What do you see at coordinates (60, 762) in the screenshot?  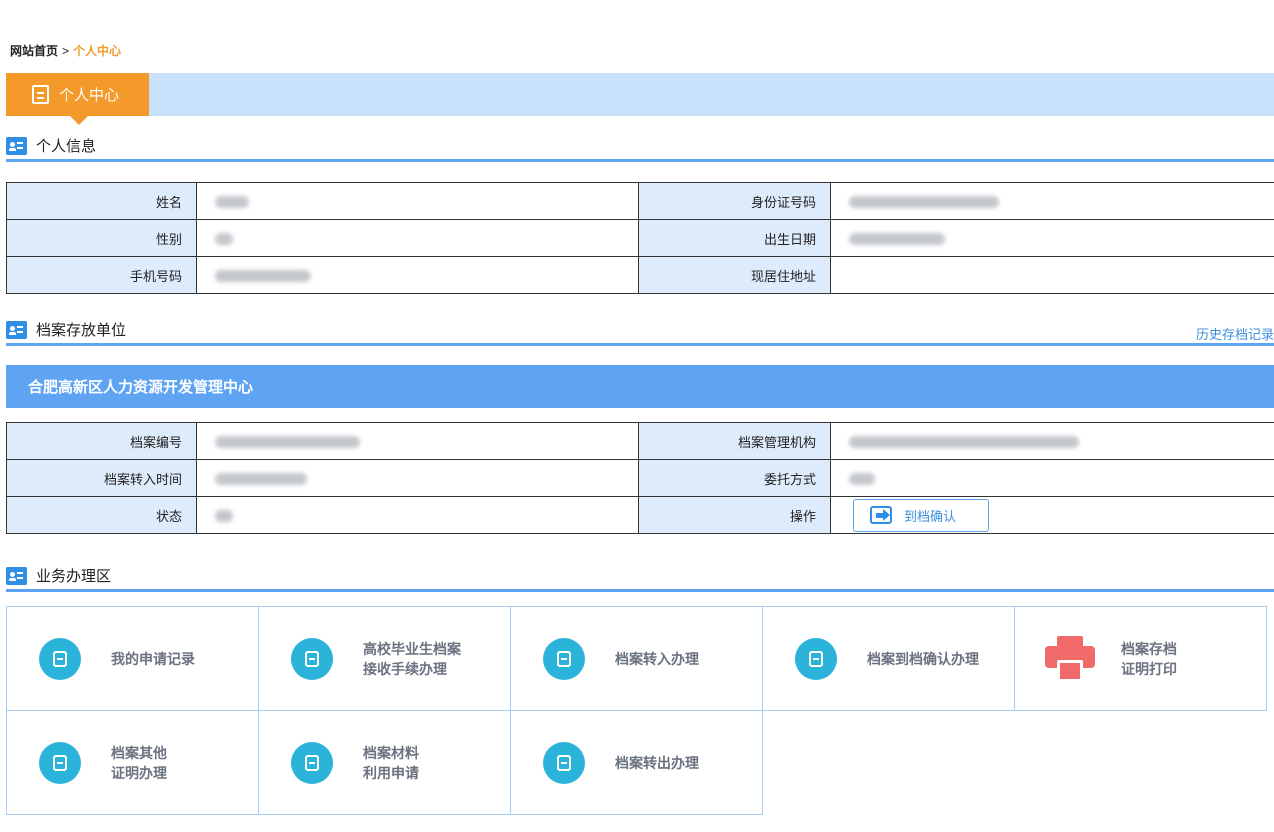 I see `search-doc-icon` at bounding box center [60, 762].